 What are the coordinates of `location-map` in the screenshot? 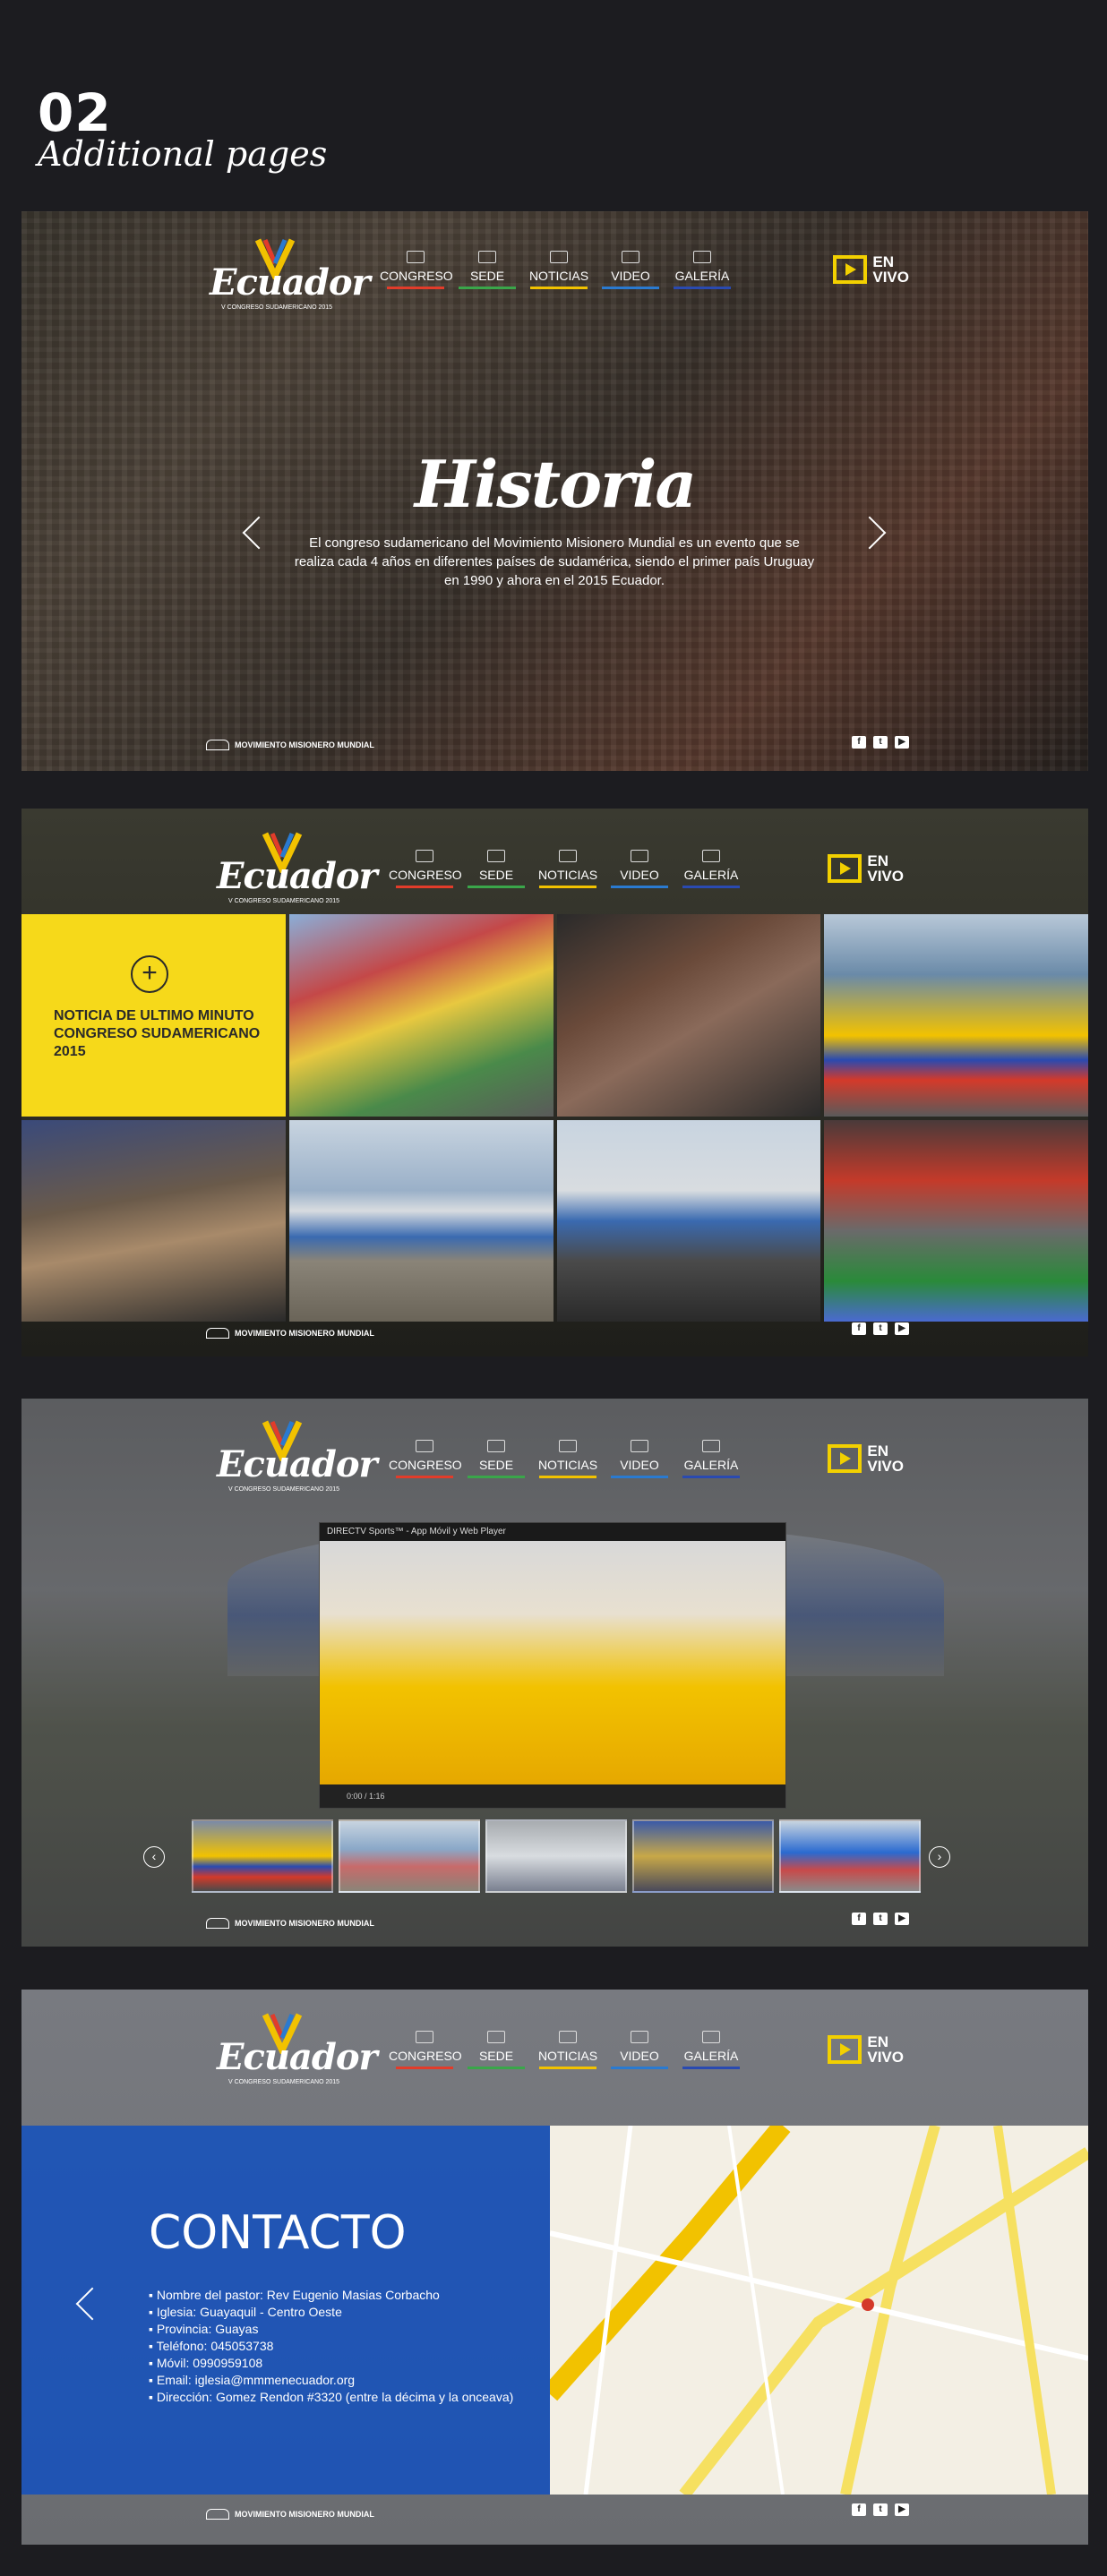 It's located at (819, 2310).